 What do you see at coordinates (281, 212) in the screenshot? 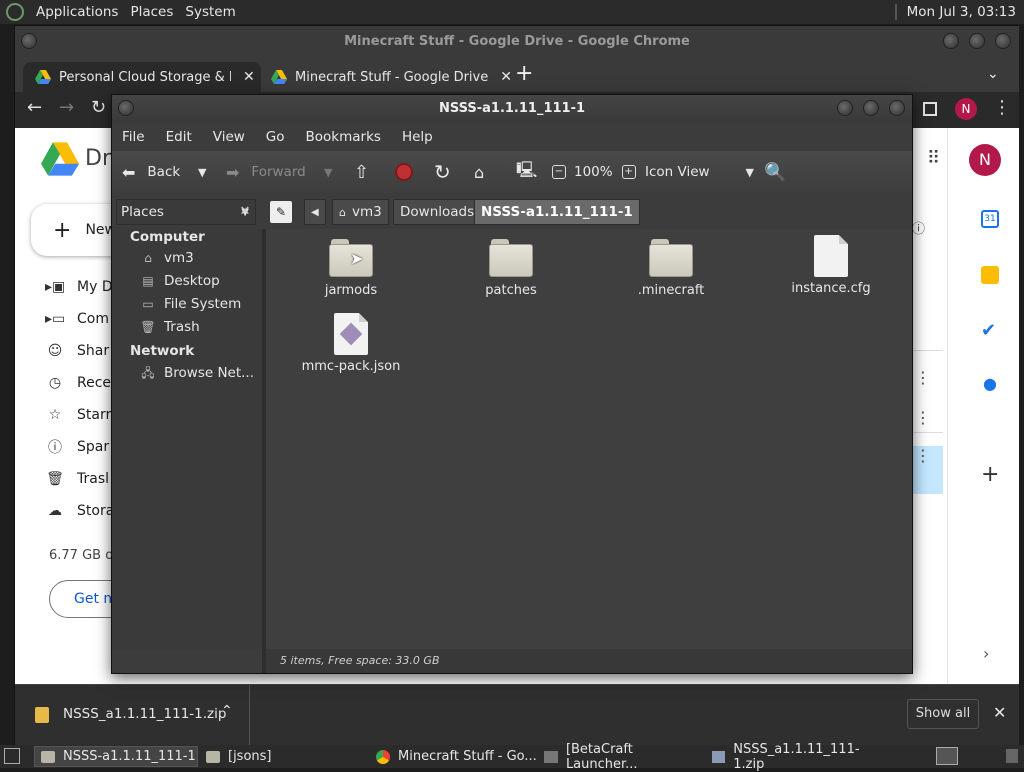
I see `location-edit-icon: ✎` at bounding box center [281, 212].